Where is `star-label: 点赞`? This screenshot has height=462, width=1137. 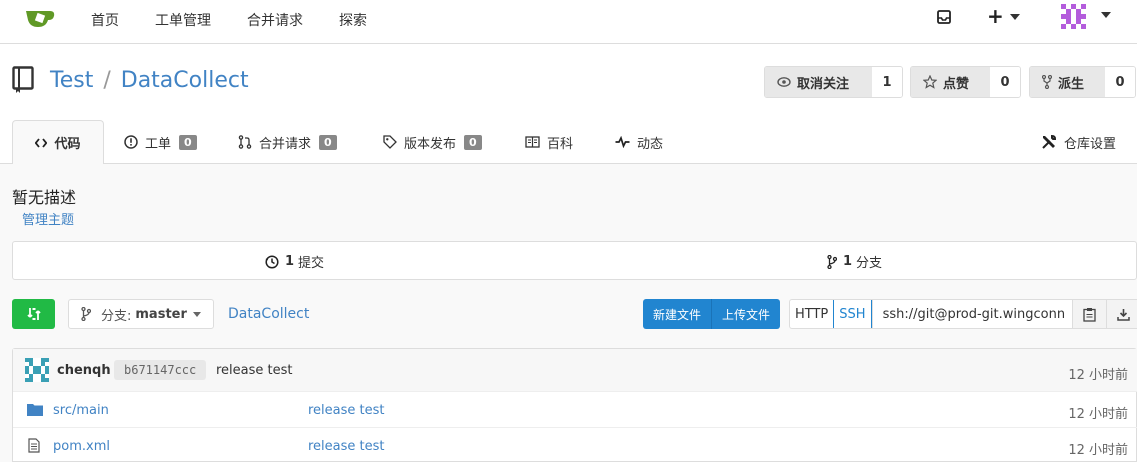
star-label: 点赞 is located at coordinates (956, 84).